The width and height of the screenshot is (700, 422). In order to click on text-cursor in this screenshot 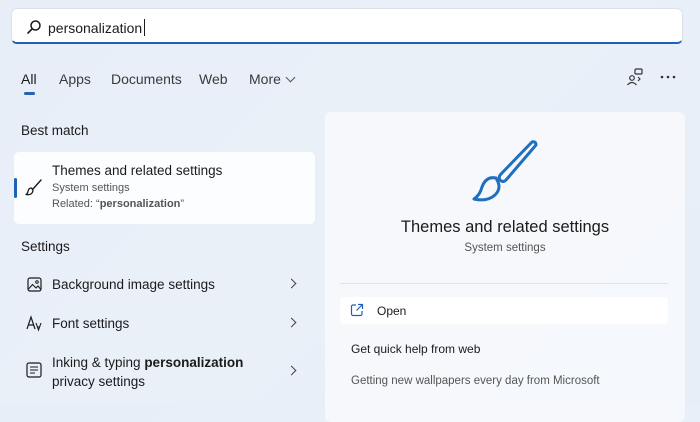, I will do `click(145, 27)`.